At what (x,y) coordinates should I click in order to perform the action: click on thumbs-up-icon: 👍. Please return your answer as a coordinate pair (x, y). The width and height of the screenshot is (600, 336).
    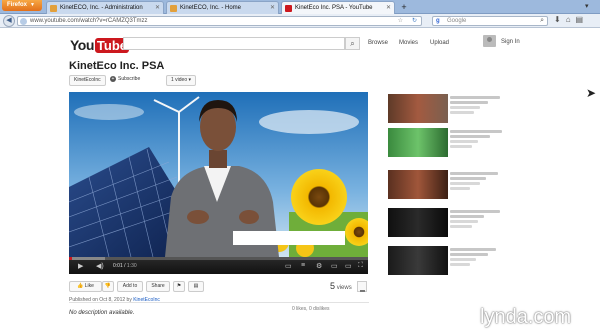
    Looking at the image, I should click on (80, 286).